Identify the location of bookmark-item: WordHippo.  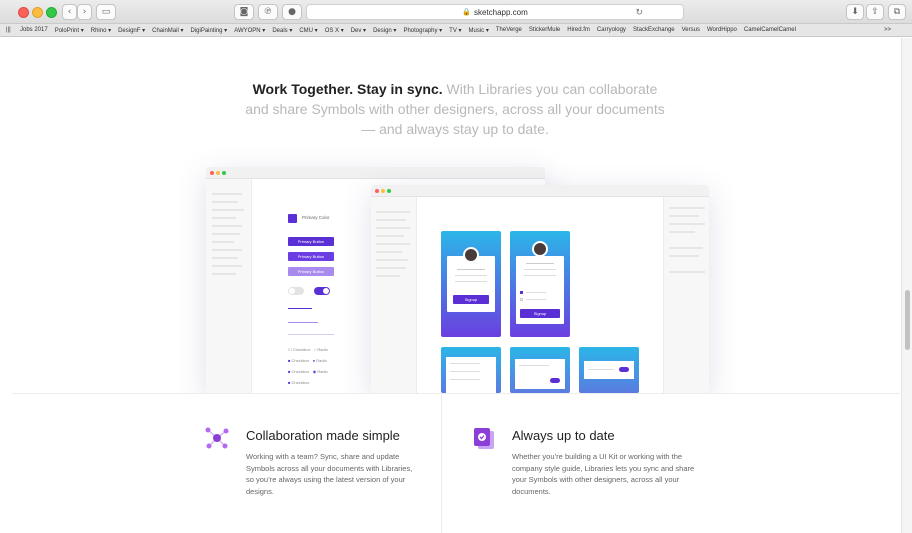
(722, 30).